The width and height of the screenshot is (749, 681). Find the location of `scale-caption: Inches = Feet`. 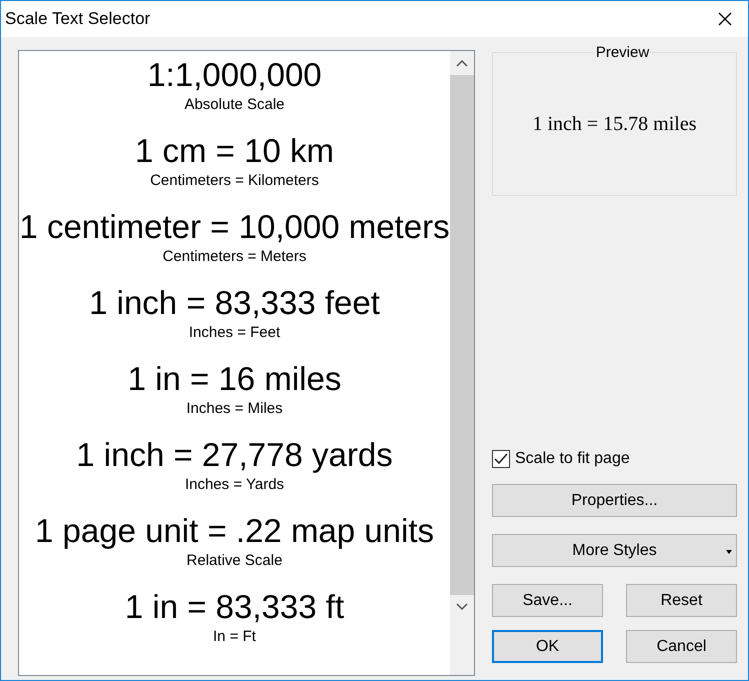

scale-caption: Inches = Feet is located at coordinates (234, 333).